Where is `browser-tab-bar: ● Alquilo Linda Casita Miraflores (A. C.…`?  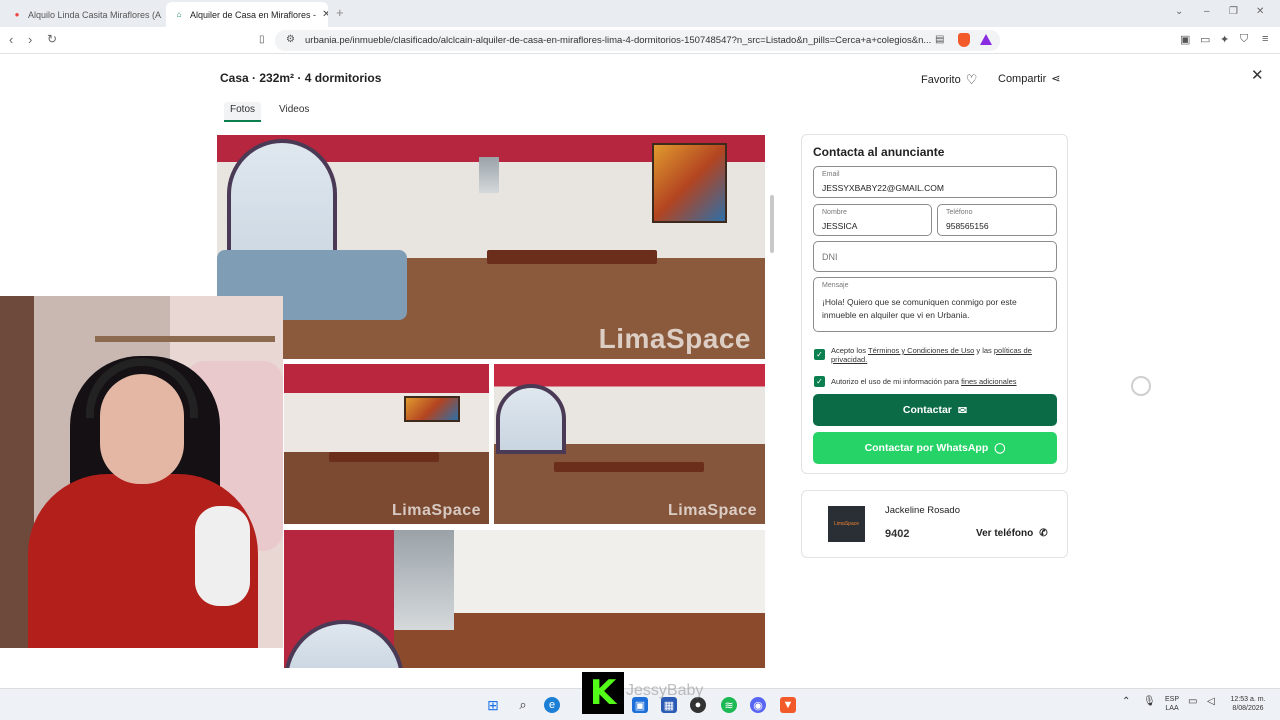
browser-tab-bar: ● Alquilo Linda Casita Miraflores (A. C.… is located at coordinates (640, 13).